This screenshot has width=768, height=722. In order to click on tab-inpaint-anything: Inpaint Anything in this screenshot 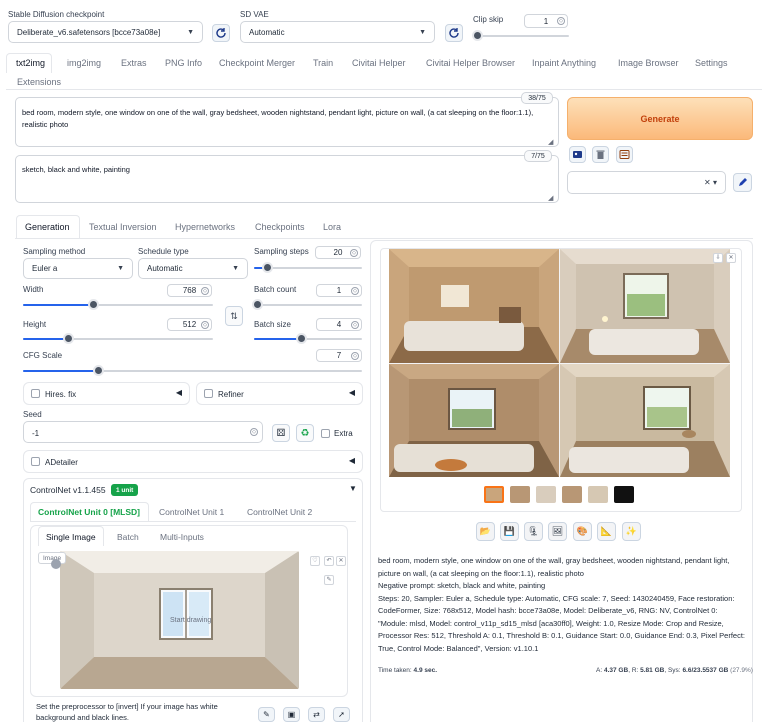, I will do `click(564, 63)`.